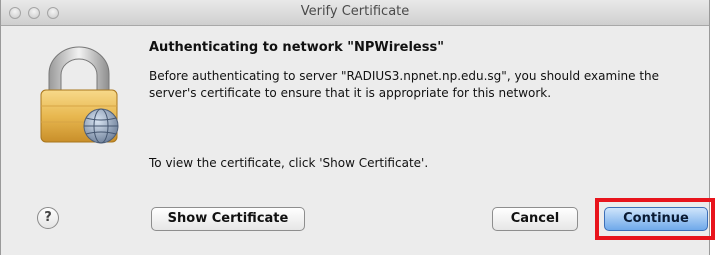  What do you see at coordinates (296, 47) in the screenshot?
I see `dialog-heading: Authenticating to network "NPWireless"` at bounding box center [296, 47].